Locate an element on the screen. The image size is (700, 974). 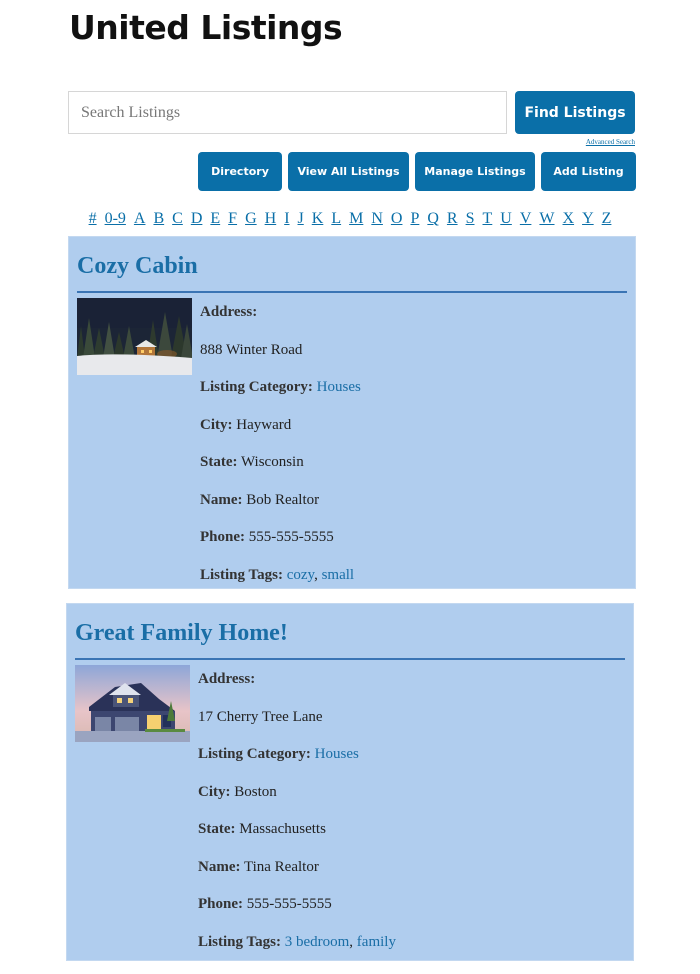
alphabet-link: Y is located at coordinates (588, 218).